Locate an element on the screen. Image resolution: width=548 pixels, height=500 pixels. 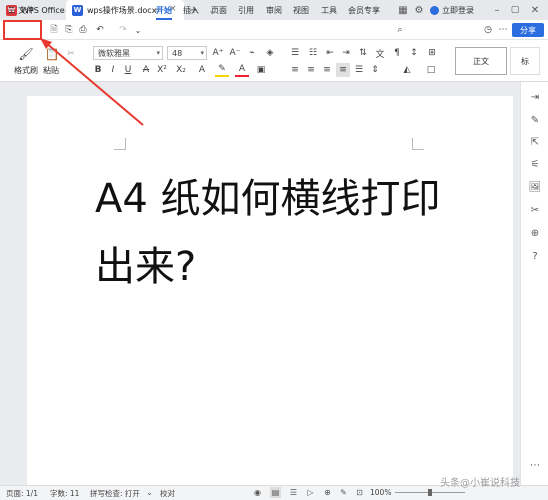
export-icon: ⎘ is located at coordinates (69, 30).